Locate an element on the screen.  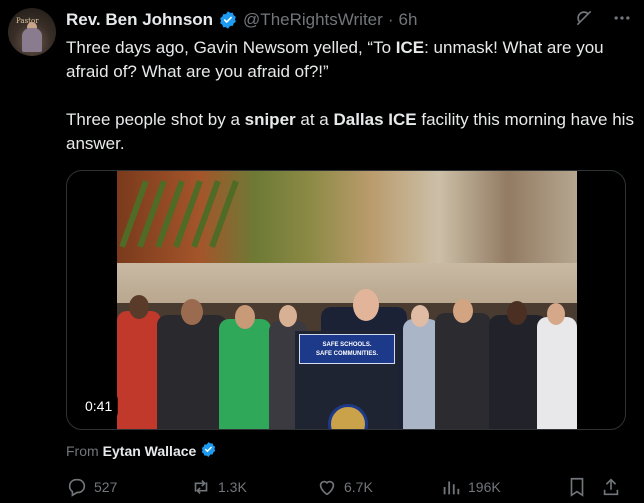
author-handle: @TheRightsWriter is located at coordinates (313, 20).